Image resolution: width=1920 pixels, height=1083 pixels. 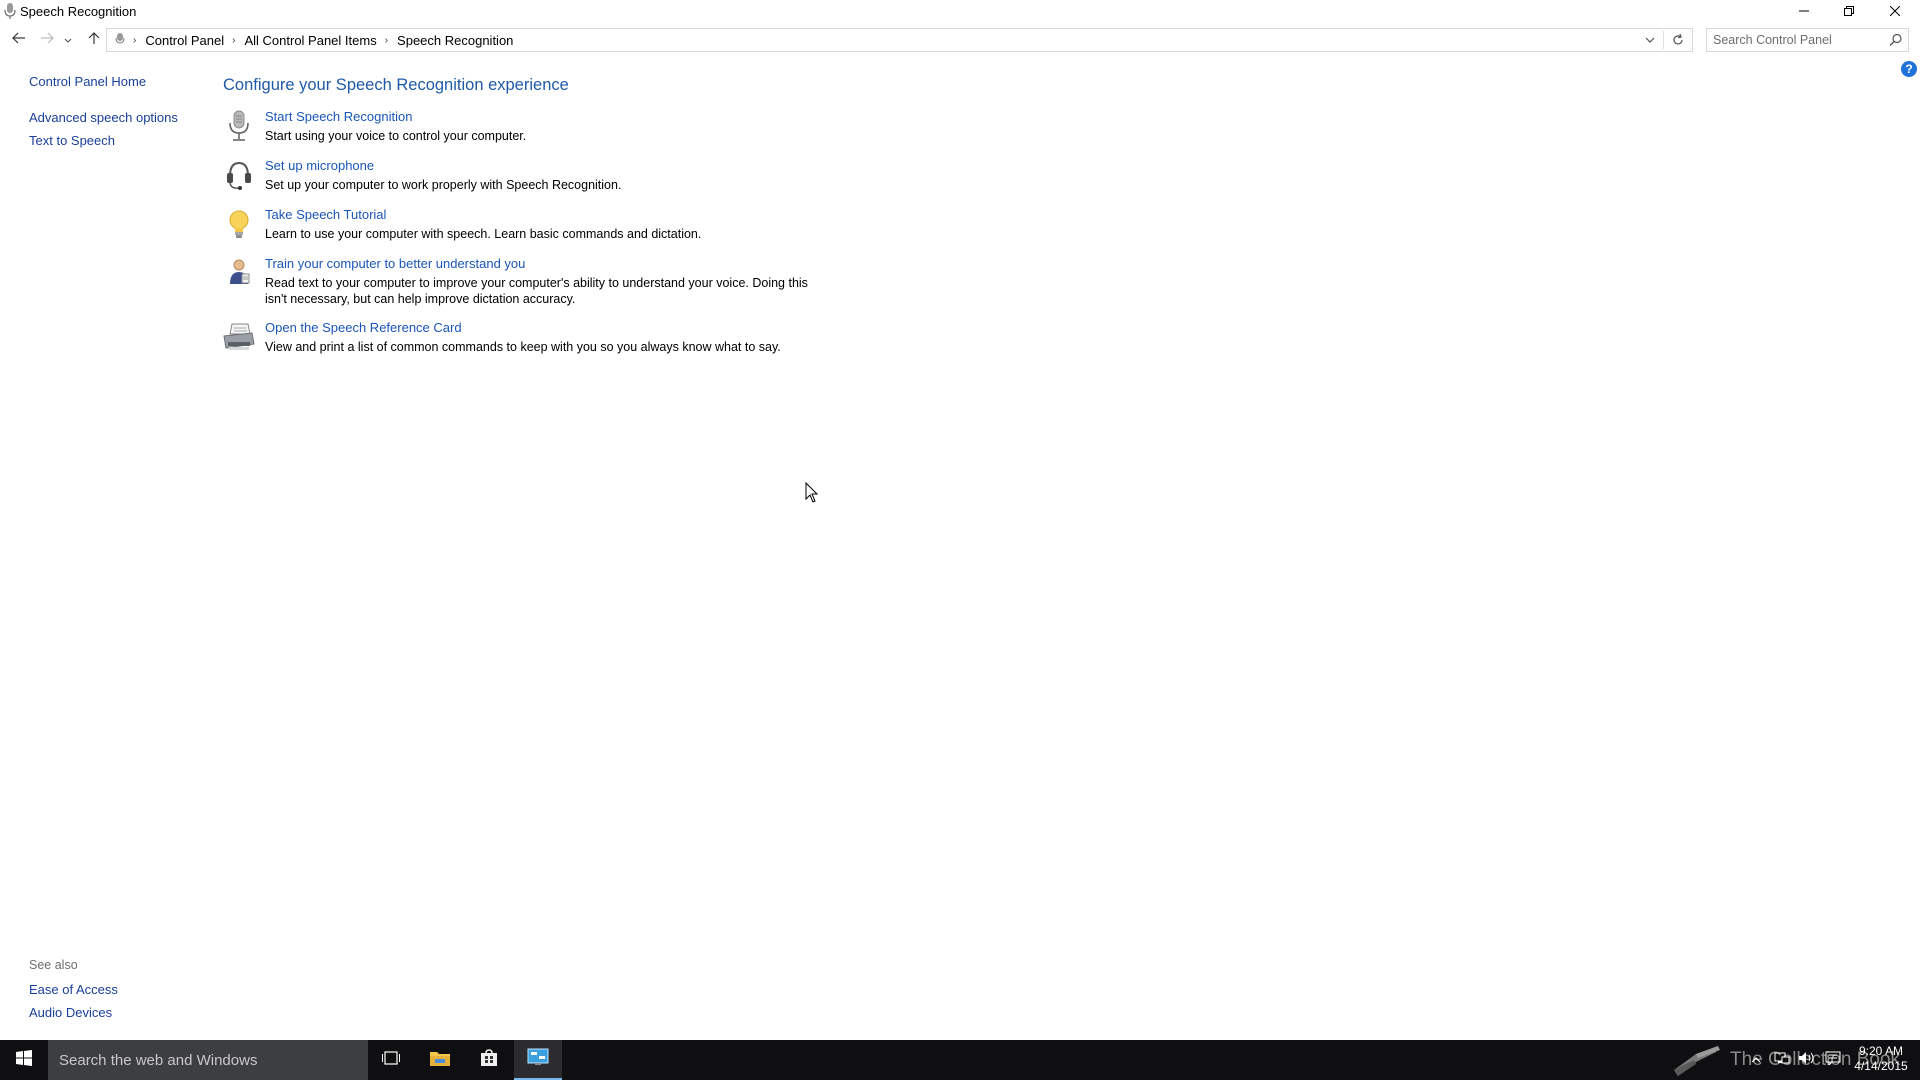 What do you see at coordinates (1650, 40) in the screenshot?
I see `address-dropdown-icon` at bounding box center [1650, 40].